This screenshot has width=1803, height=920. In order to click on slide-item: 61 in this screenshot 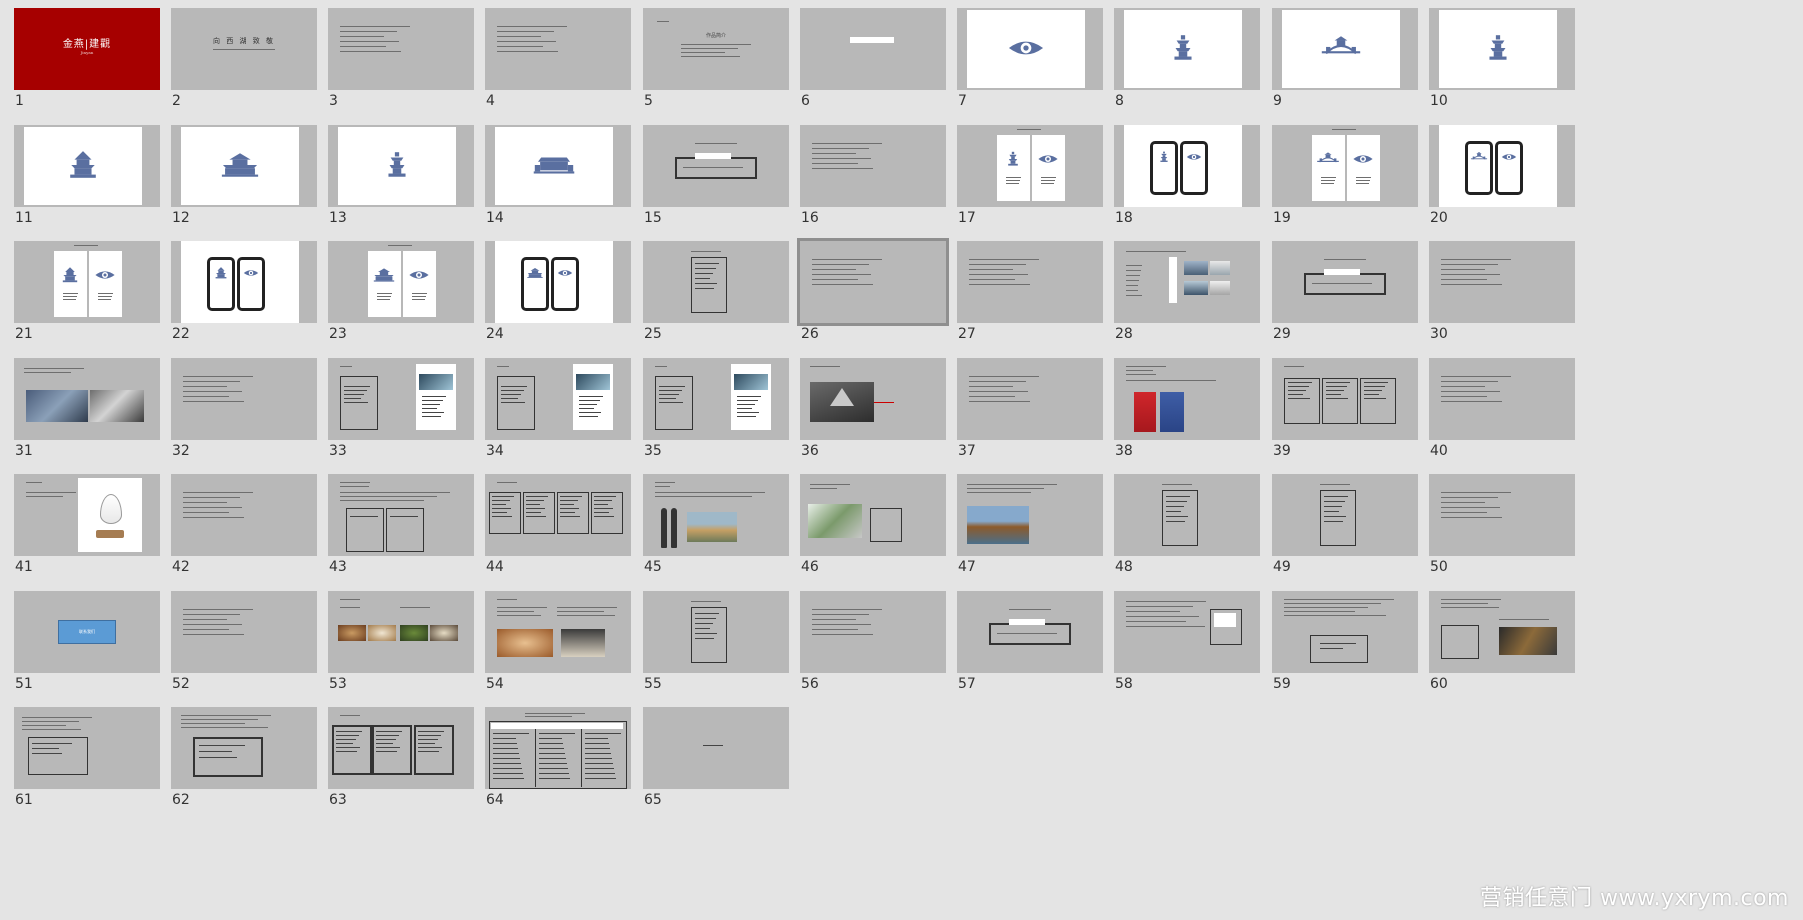, I will do `click(99, 769)`.